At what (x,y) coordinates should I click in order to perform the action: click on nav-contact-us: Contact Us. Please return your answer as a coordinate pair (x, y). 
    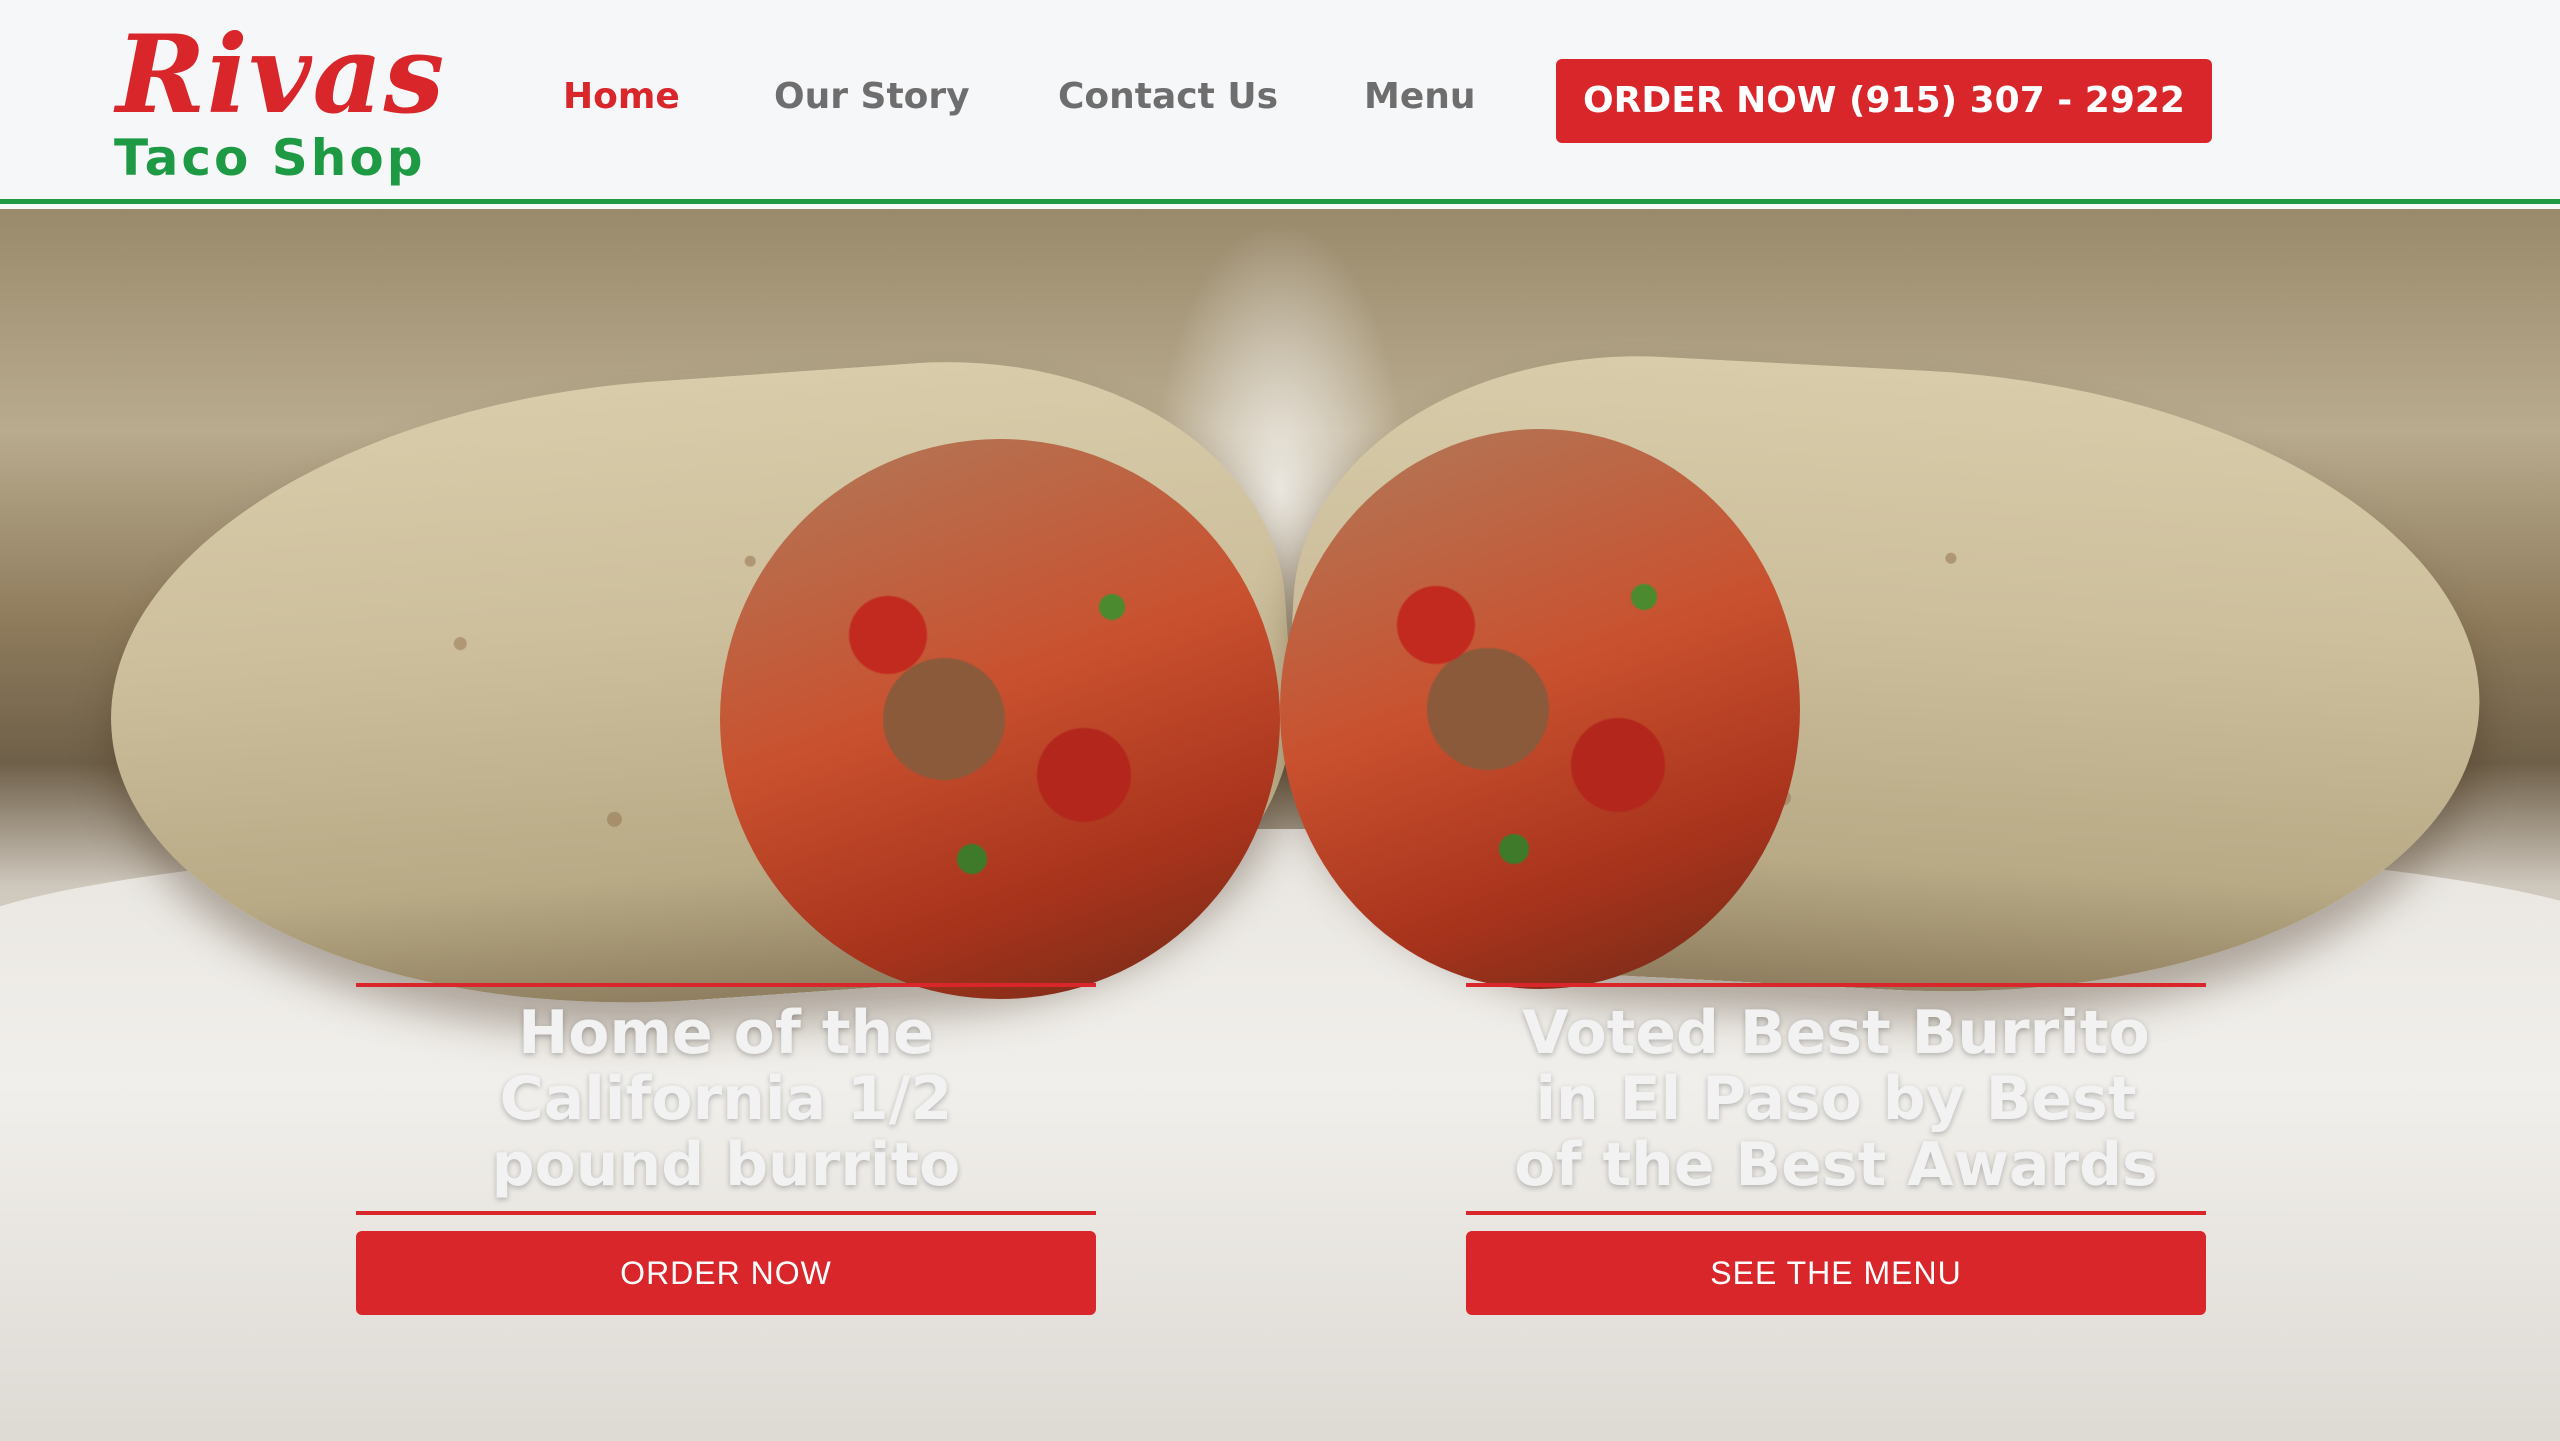
    Looking at the image, I should click on (1168, 97).